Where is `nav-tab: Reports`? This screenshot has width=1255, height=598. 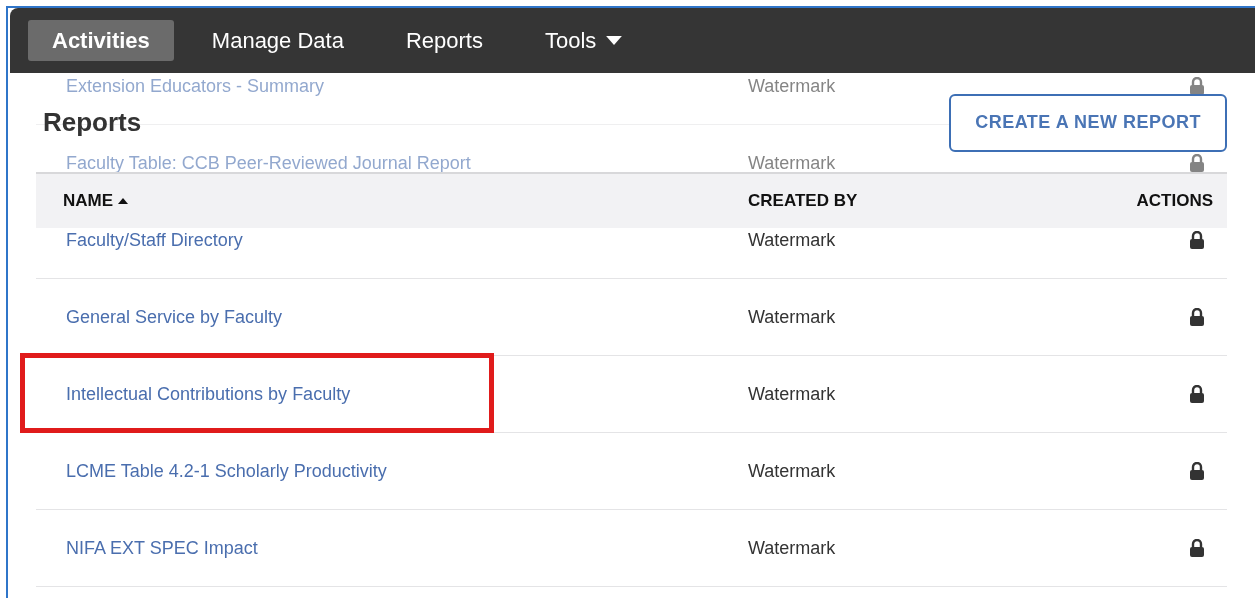
nav-tab: Reports is located at coordinates (444, 40).